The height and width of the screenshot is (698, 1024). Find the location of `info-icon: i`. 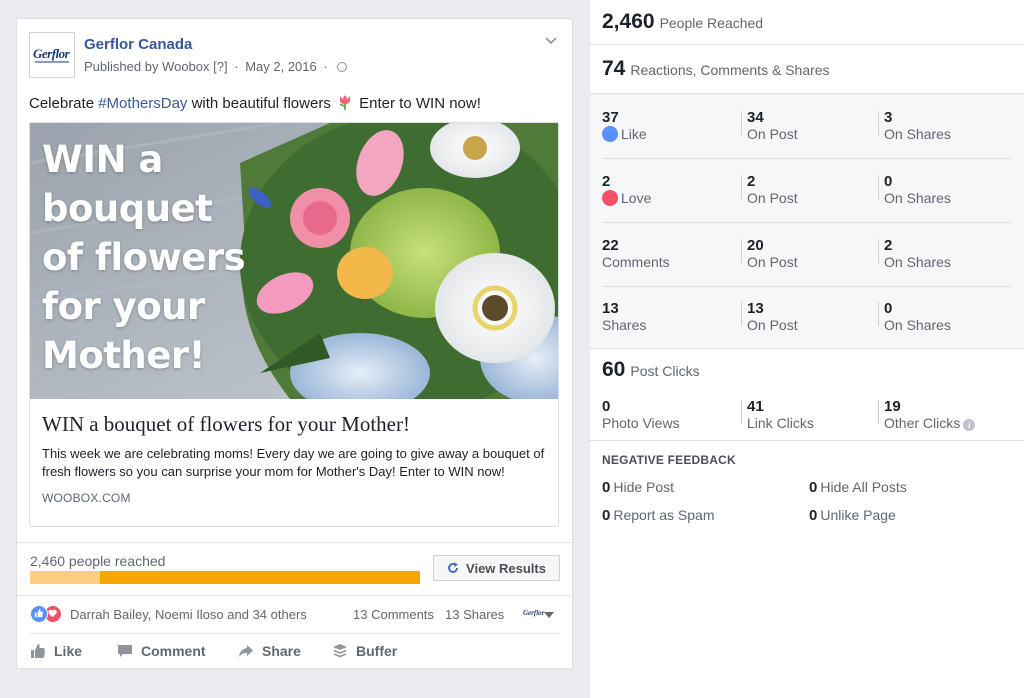

info-icon: i is located at coordinates (969, 425).